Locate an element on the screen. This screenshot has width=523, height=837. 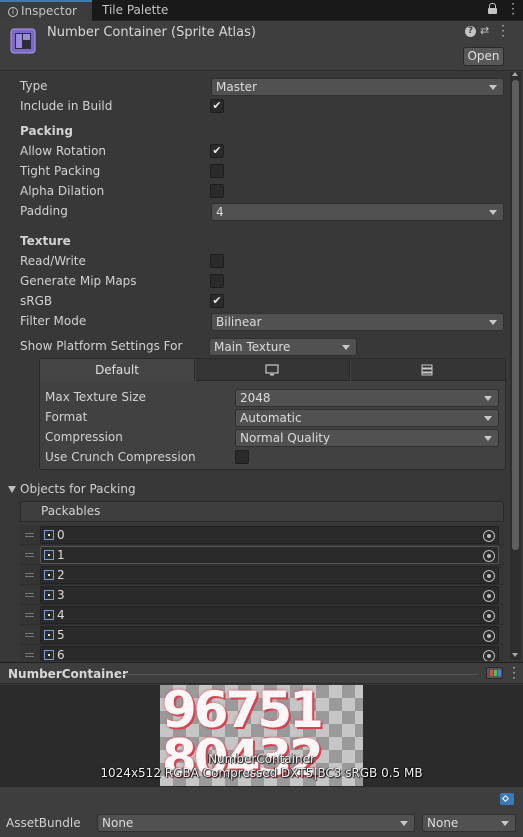
packables-header: Packables is located at coordinates (262, 511).